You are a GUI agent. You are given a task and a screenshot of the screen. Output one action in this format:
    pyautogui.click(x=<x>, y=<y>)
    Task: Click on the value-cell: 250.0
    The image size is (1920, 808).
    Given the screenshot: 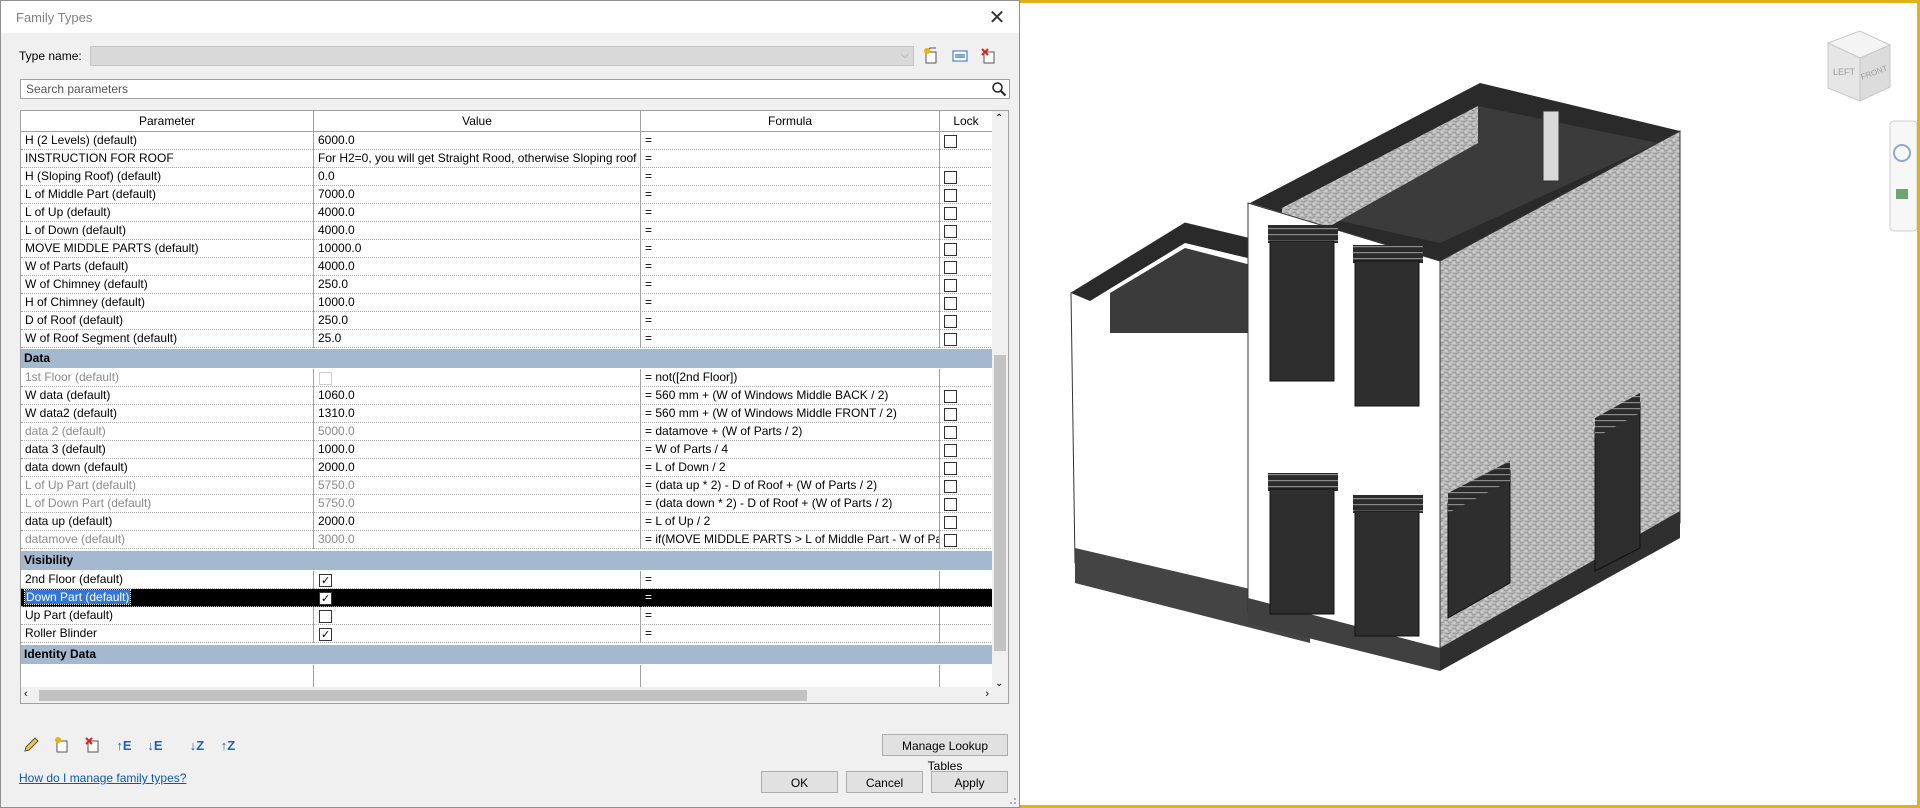 What is the action you would take?
    pyautogui.click(x=477, y=321)
    